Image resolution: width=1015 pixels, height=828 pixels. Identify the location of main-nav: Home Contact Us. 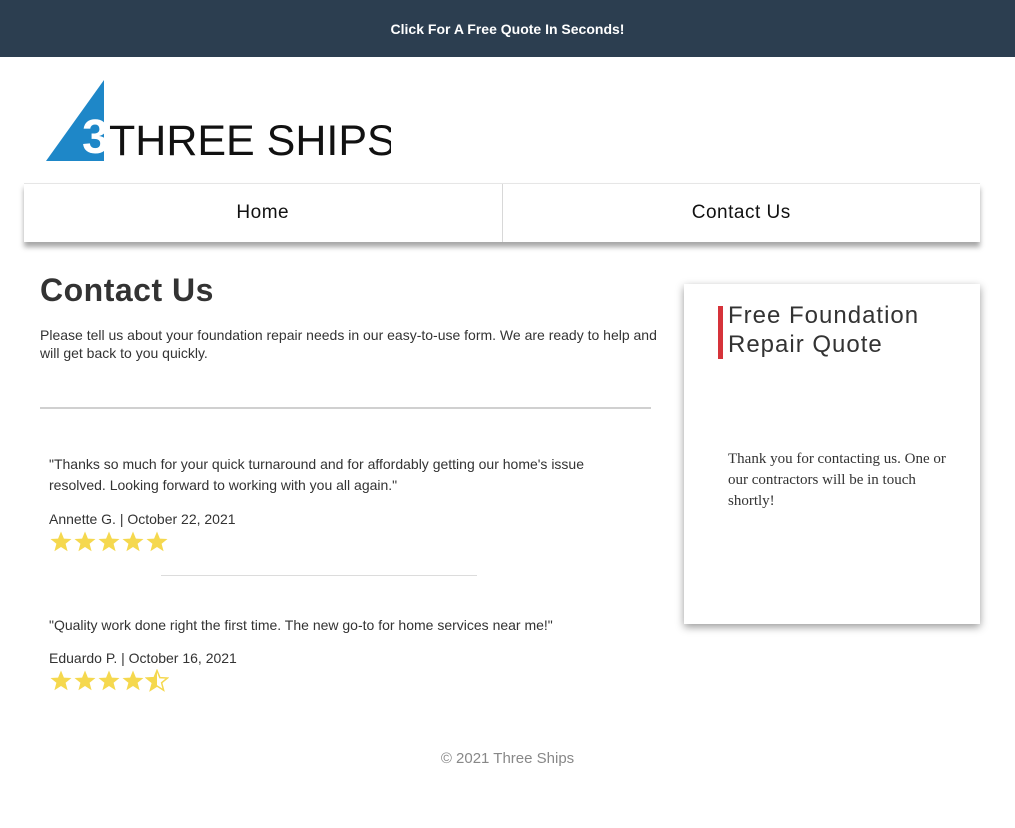
(502, 212).